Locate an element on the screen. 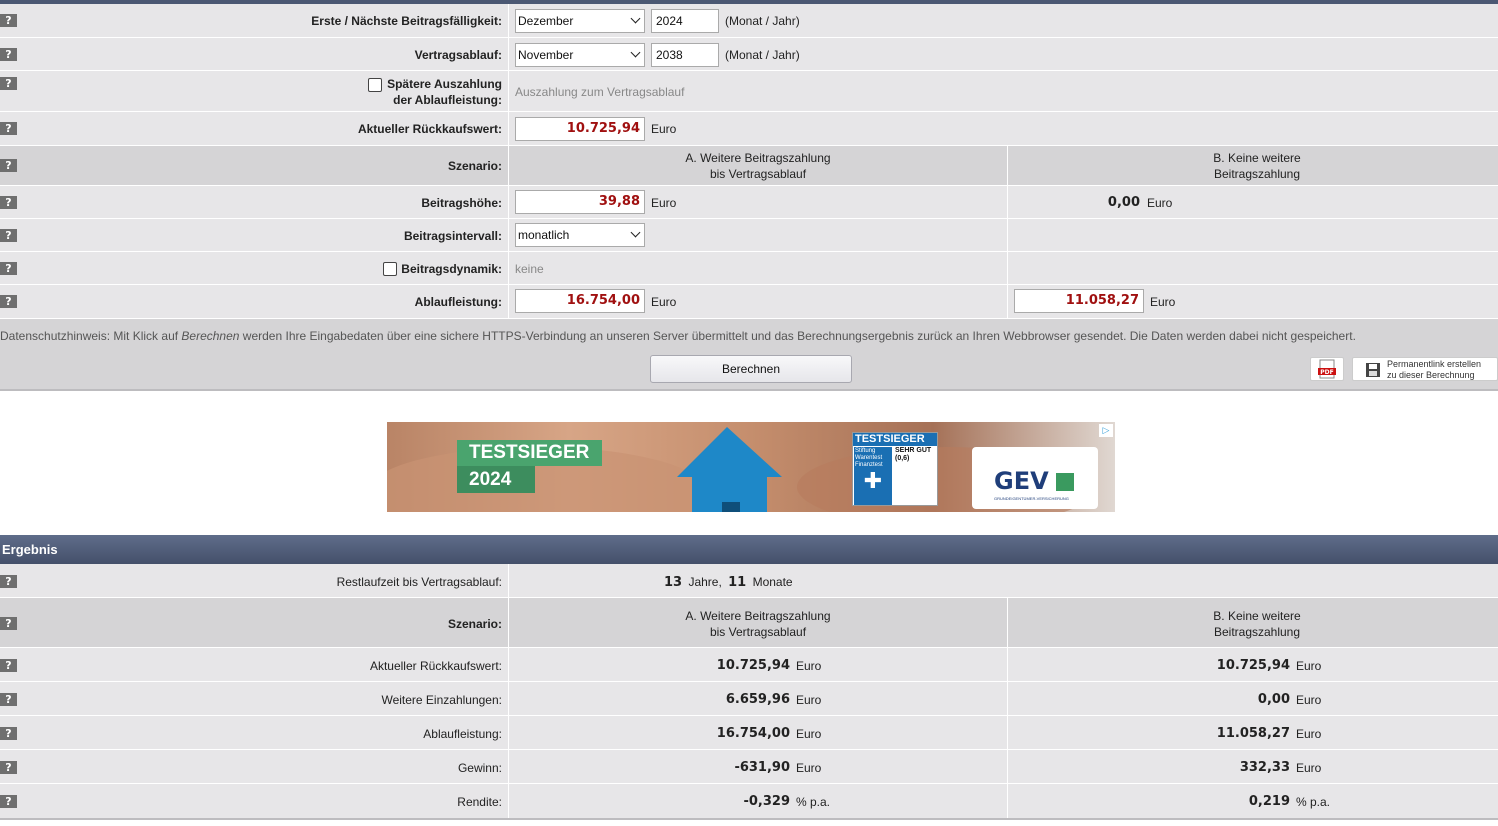 The image size is (1498, 826). label-beitragsdynamik: Beitragsdynamik: is located at coordinates (451, 269).